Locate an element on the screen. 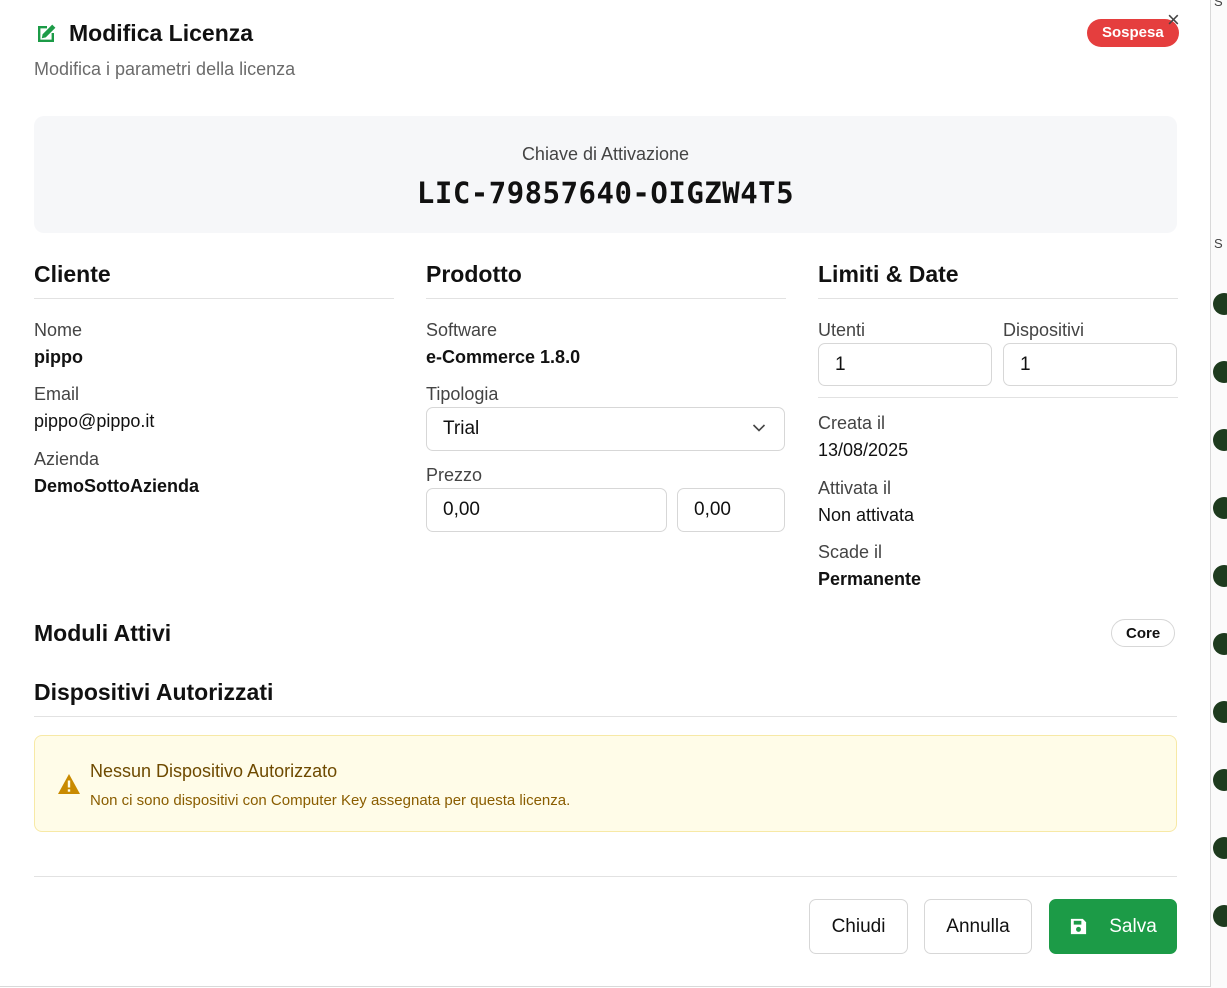 The height and width of the screenshot is (988, 1227). background-page: S S is located at coordinates (1218, 494).